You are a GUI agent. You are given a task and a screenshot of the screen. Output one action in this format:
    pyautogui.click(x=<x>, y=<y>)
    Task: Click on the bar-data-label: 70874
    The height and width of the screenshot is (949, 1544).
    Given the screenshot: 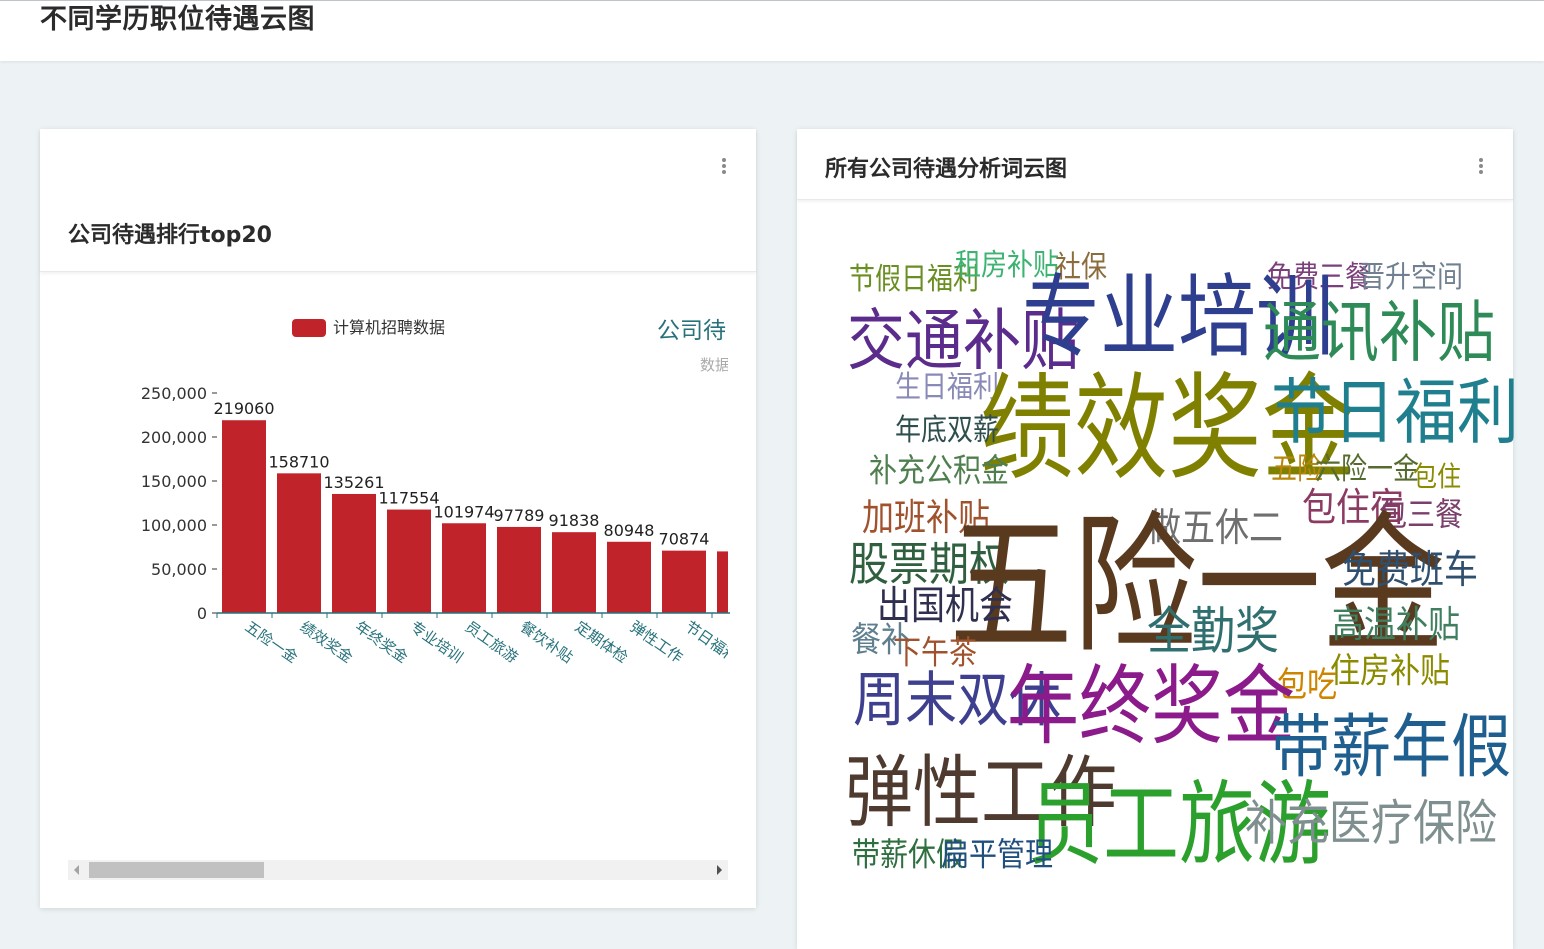 What is the action you would take?
    pyautogui.click(x=684, y=539)
    